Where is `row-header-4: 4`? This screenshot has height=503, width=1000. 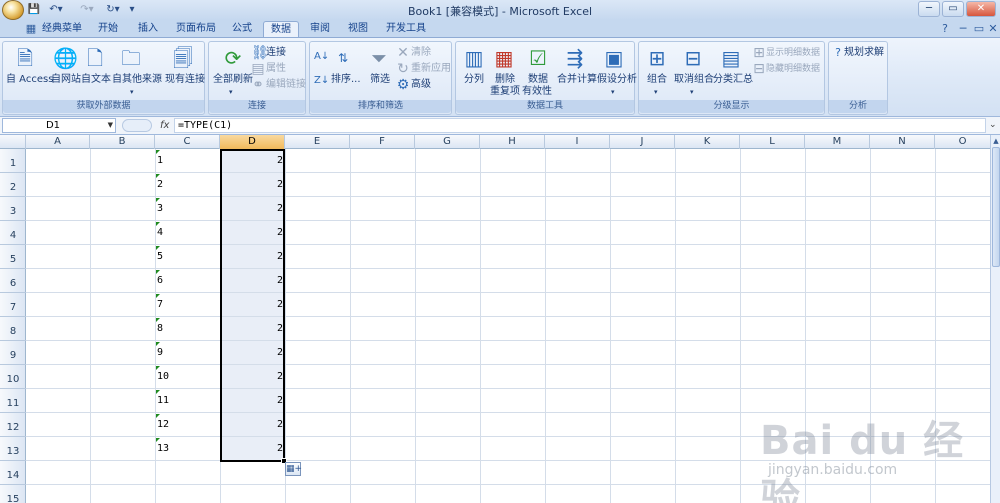 row-header-4: 4 is located at coordinates (13, 233).